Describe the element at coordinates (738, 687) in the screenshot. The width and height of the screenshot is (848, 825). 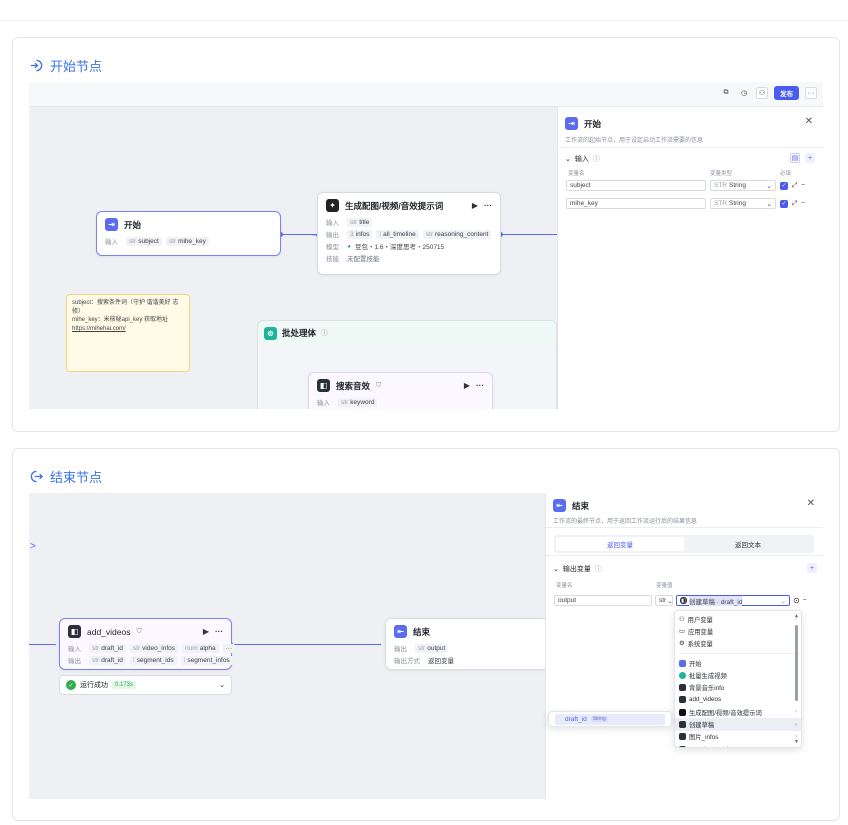
I see `menu-item-bgm: 背景音乐info›` at that location.